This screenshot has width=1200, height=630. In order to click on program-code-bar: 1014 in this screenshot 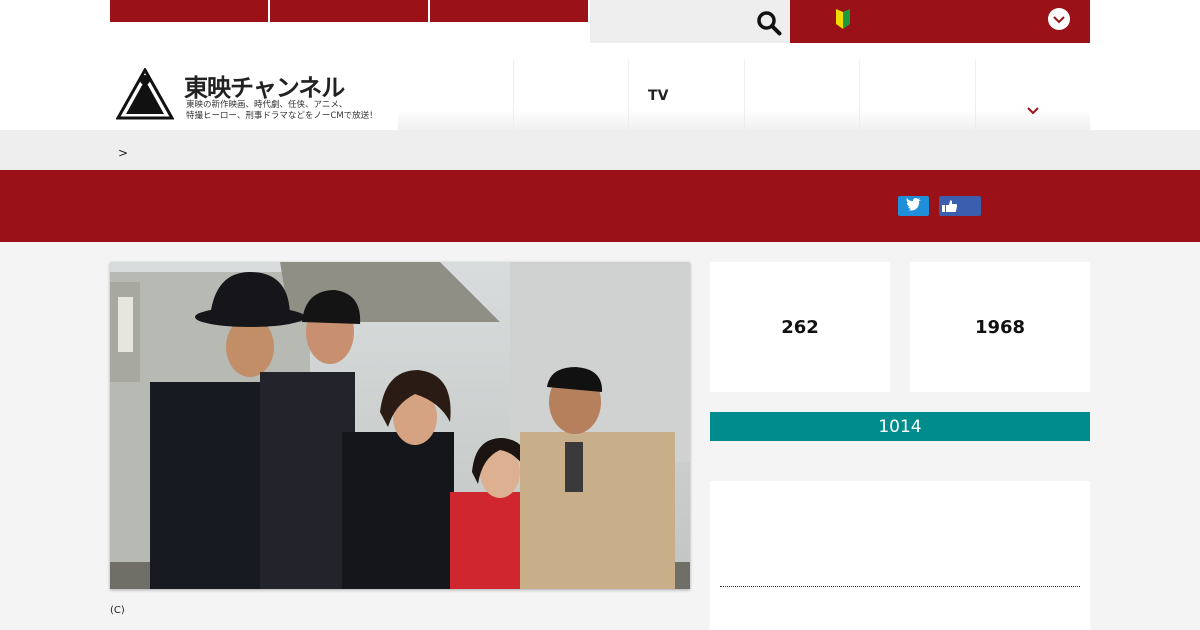, I will do `click(900, 426)`.